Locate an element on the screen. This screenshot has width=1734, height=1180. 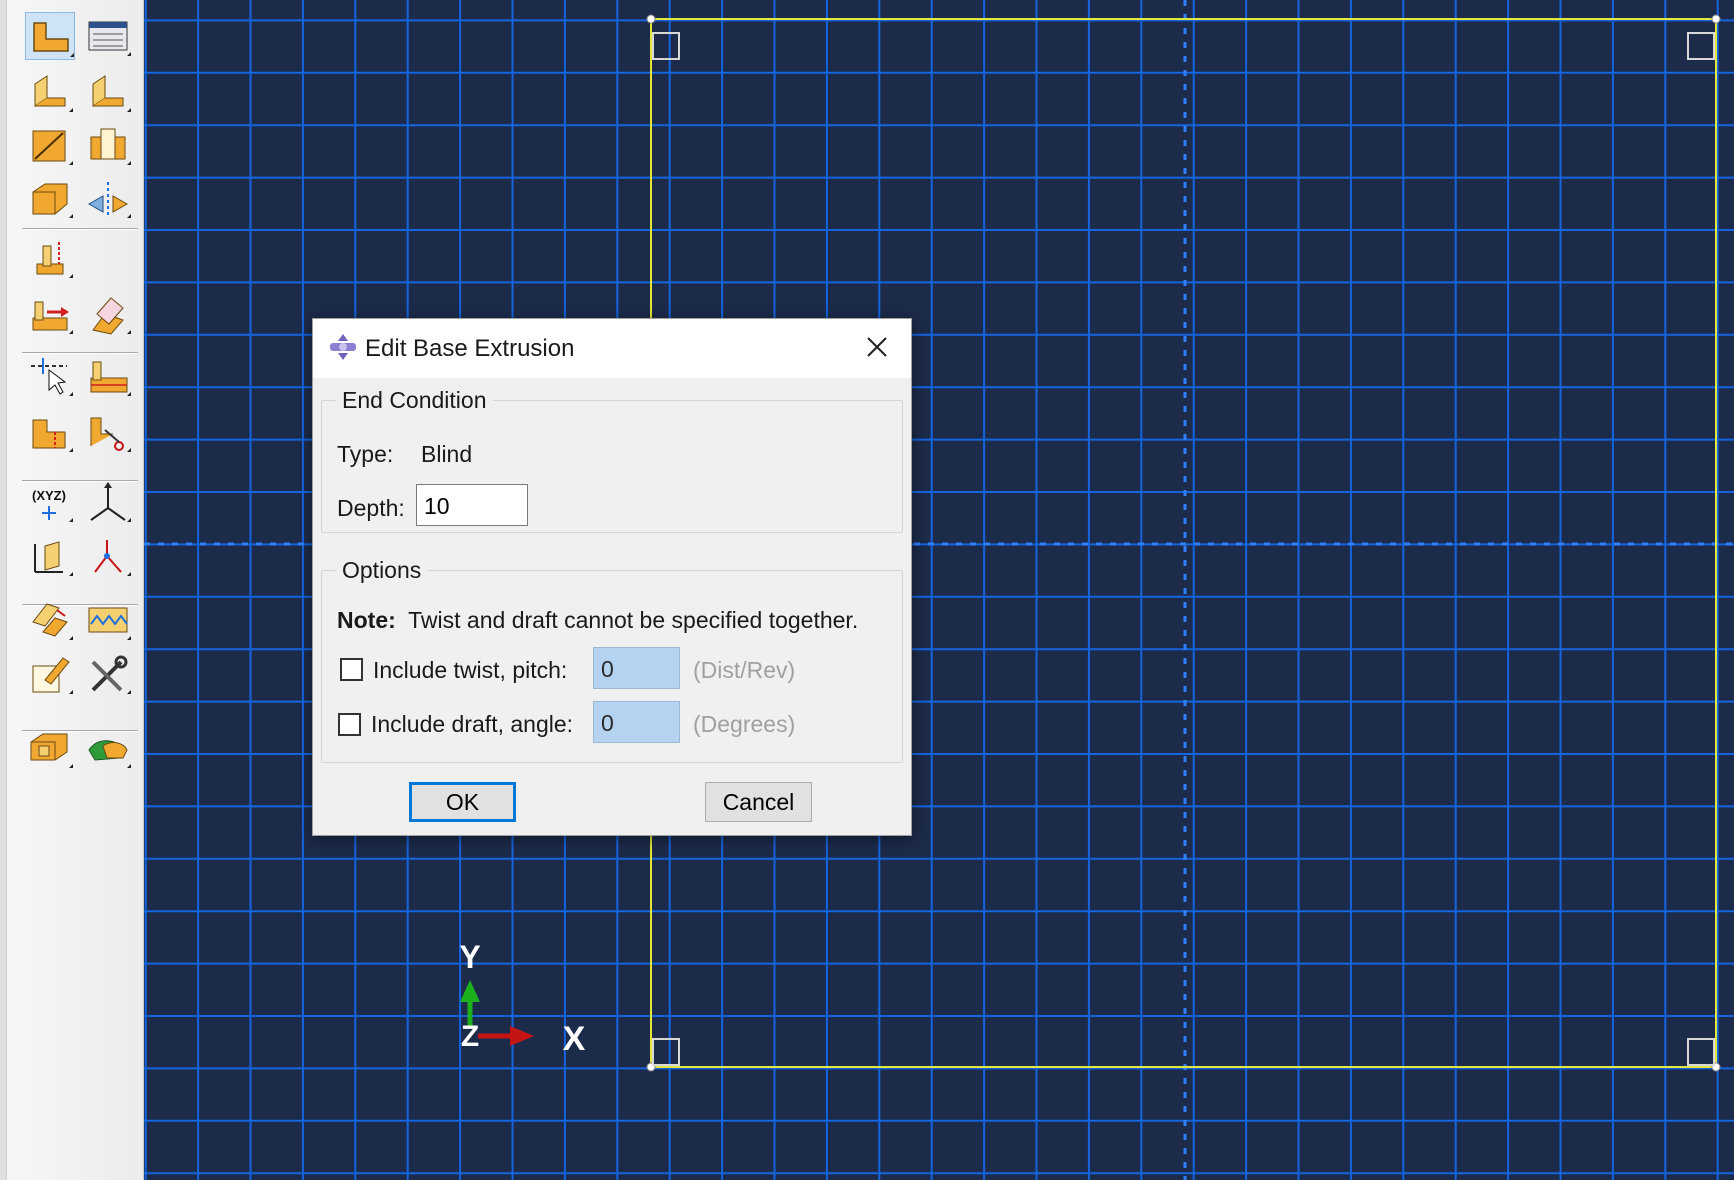
wrap-tool-button is located at coordinates (108, 748).